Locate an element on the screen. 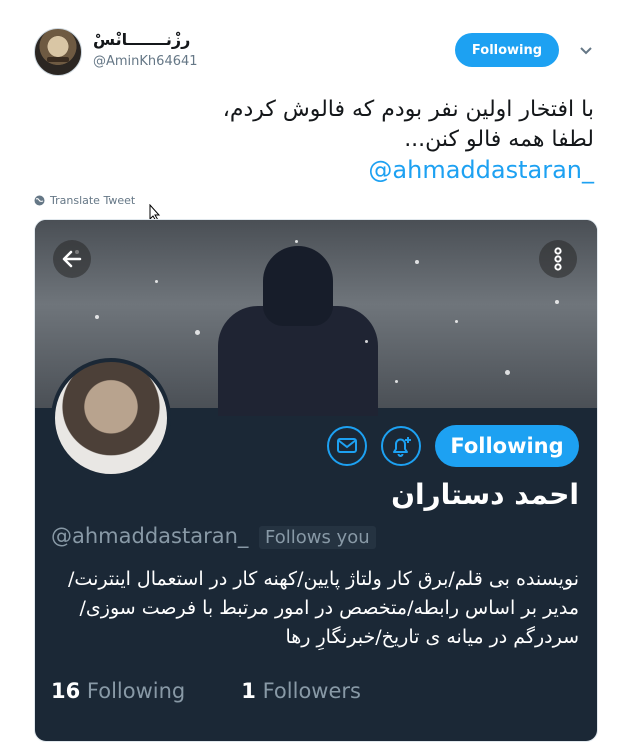 Image resolution: width=630 pixels, height=748 pixels. more-vertical-icon is located at coordinates (558, 259).